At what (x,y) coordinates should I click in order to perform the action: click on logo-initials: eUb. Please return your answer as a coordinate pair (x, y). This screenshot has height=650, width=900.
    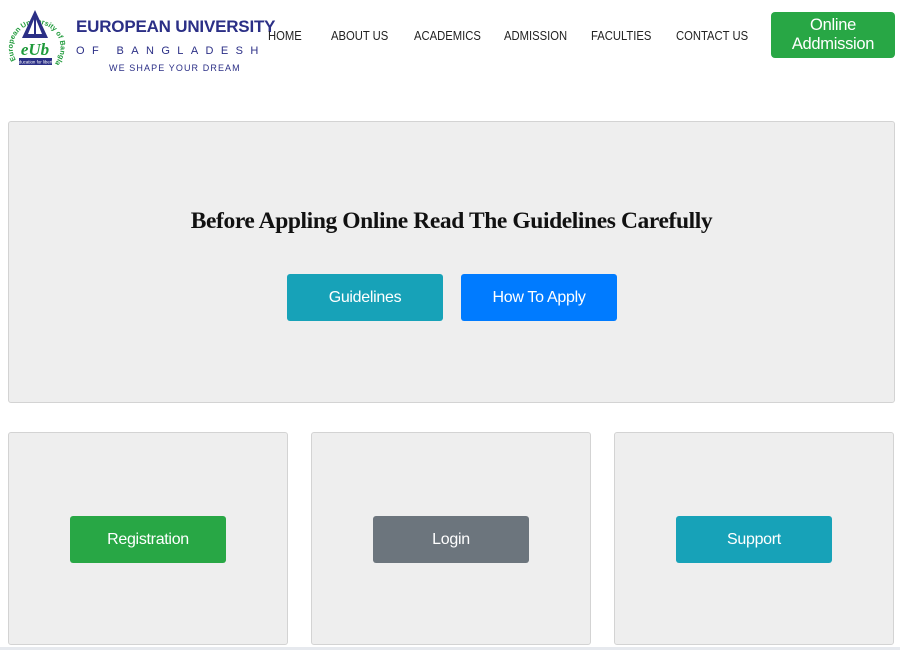
    Looking at the image, I should click on (35, 49).